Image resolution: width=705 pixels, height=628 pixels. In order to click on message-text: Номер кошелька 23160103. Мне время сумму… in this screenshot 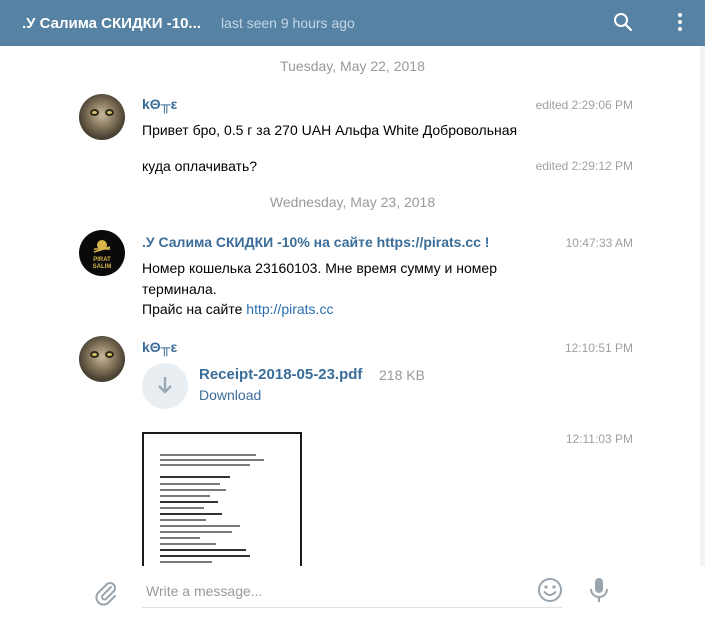, I will do `click(319, 268)`.